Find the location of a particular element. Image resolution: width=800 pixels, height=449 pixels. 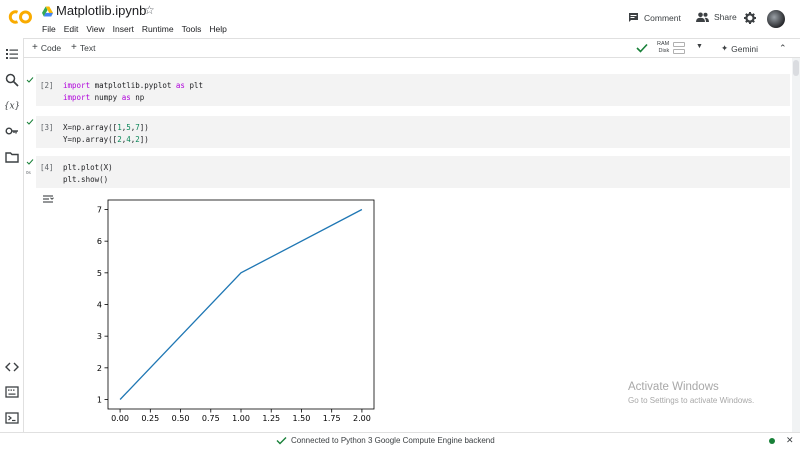

execution-count: [3] is located at coordinates (47, 127).